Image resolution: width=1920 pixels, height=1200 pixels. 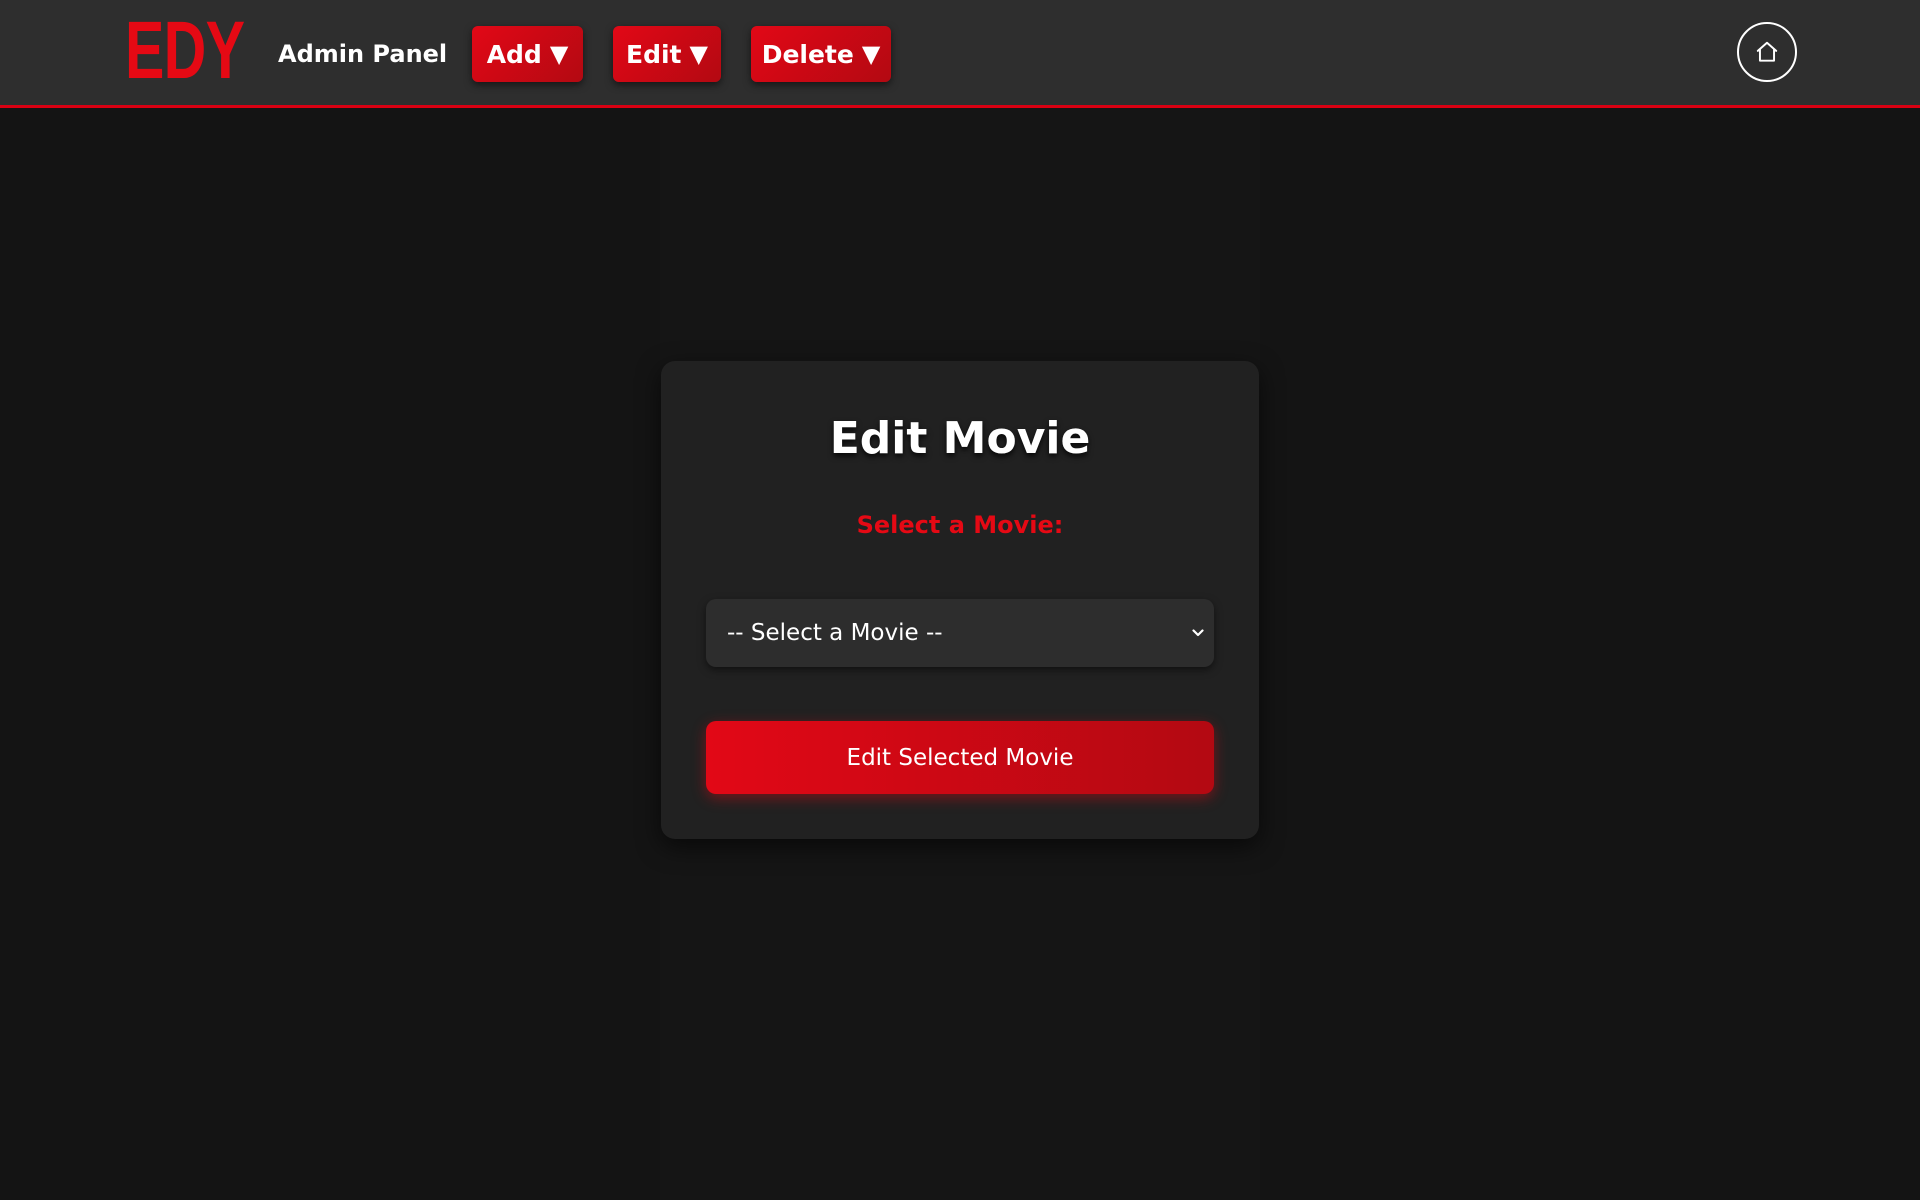 I want to click on home-icon, so click(x=1767, y=51).